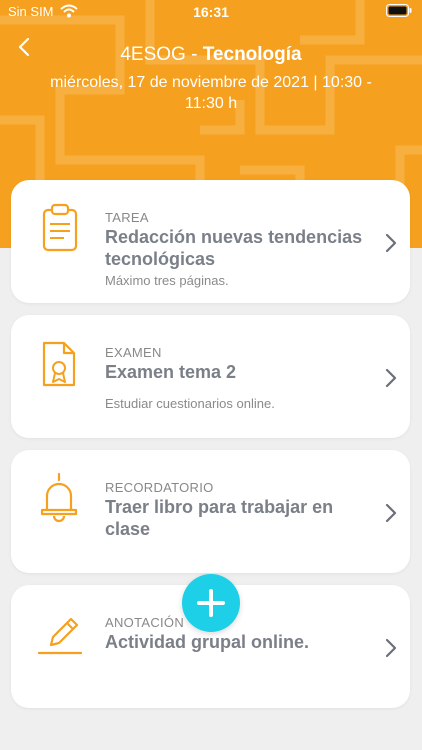  Describe the element at coordinates (171, 372) in the screenshot. I see `card-title: Examen tema 2` at that location.